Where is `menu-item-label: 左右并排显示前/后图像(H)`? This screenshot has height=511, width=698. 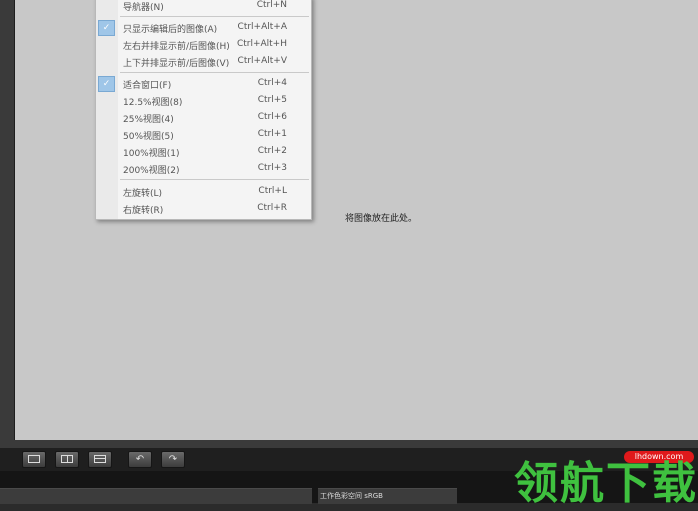 menu-item-label: 左右并排显示前/后图像(H) is located at coordinates (176, 47).